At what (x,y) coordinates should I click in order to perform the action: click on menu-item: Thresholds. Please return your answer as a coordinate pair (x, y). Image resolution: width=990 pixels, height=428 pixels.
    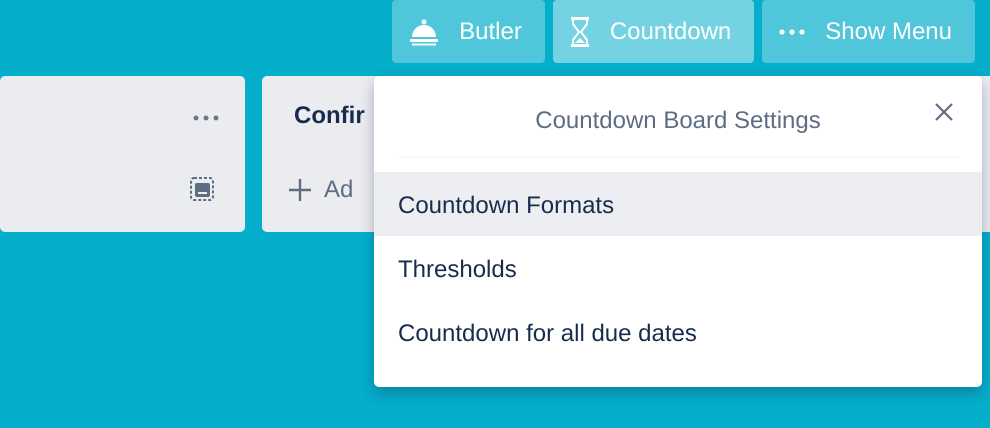
    Looking at the image, I should click on (678, 268).